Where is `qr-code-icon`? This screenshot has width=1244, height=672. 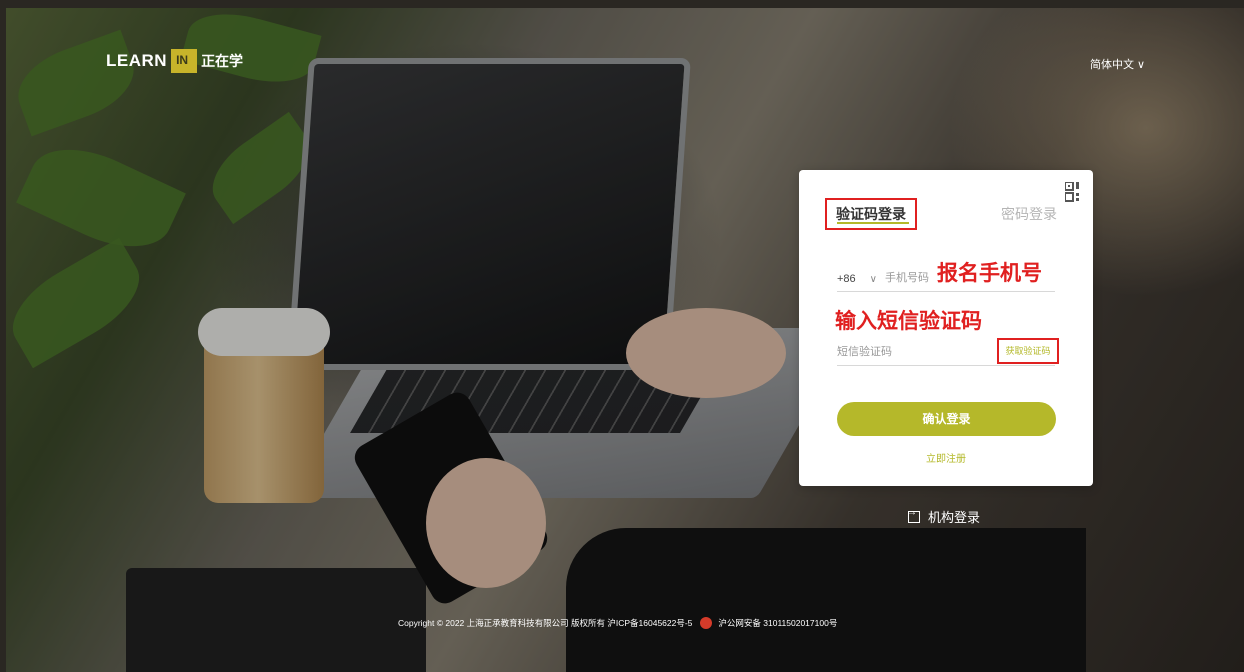
qr-code-icon is located at coordinates (1073, 193).